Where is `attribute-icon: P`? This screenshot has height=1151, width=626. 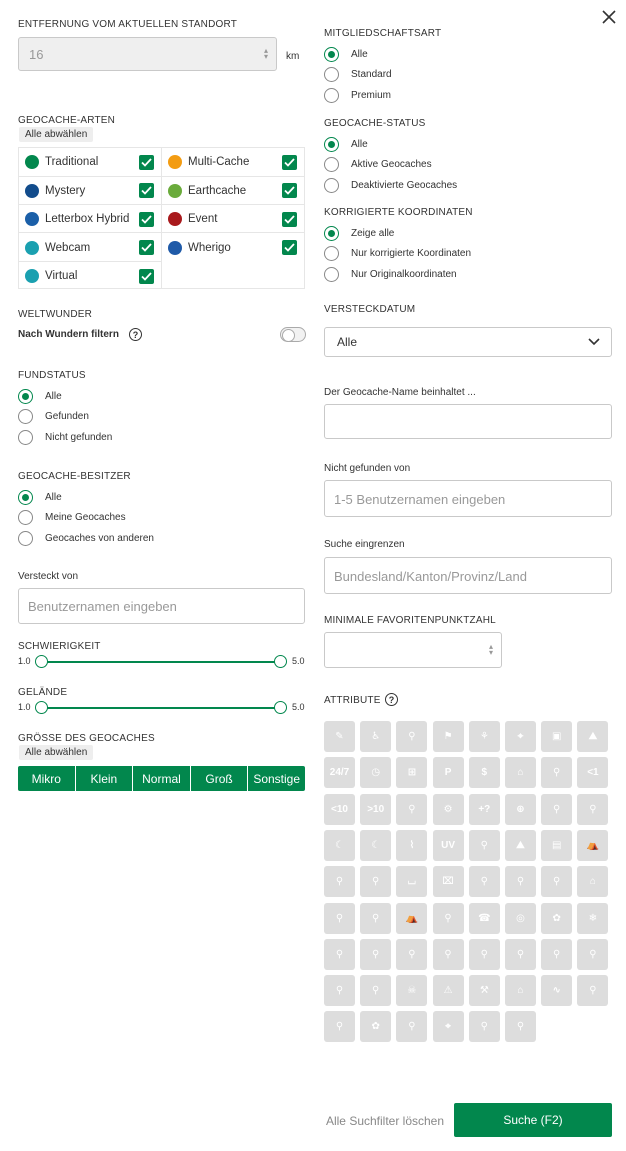
attribute-icon: P is located at coordinates (448, 773).